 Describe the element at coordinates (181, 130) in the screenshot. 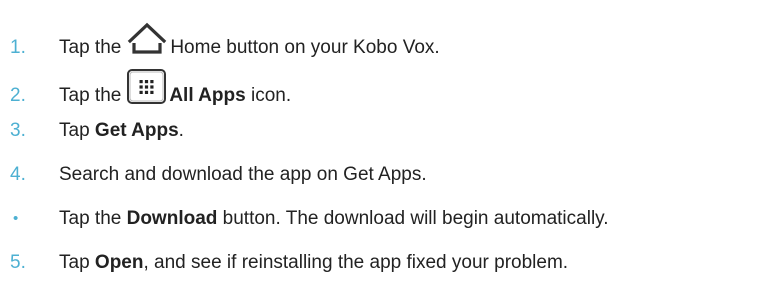

I see `step-text-rest: .` at that location.